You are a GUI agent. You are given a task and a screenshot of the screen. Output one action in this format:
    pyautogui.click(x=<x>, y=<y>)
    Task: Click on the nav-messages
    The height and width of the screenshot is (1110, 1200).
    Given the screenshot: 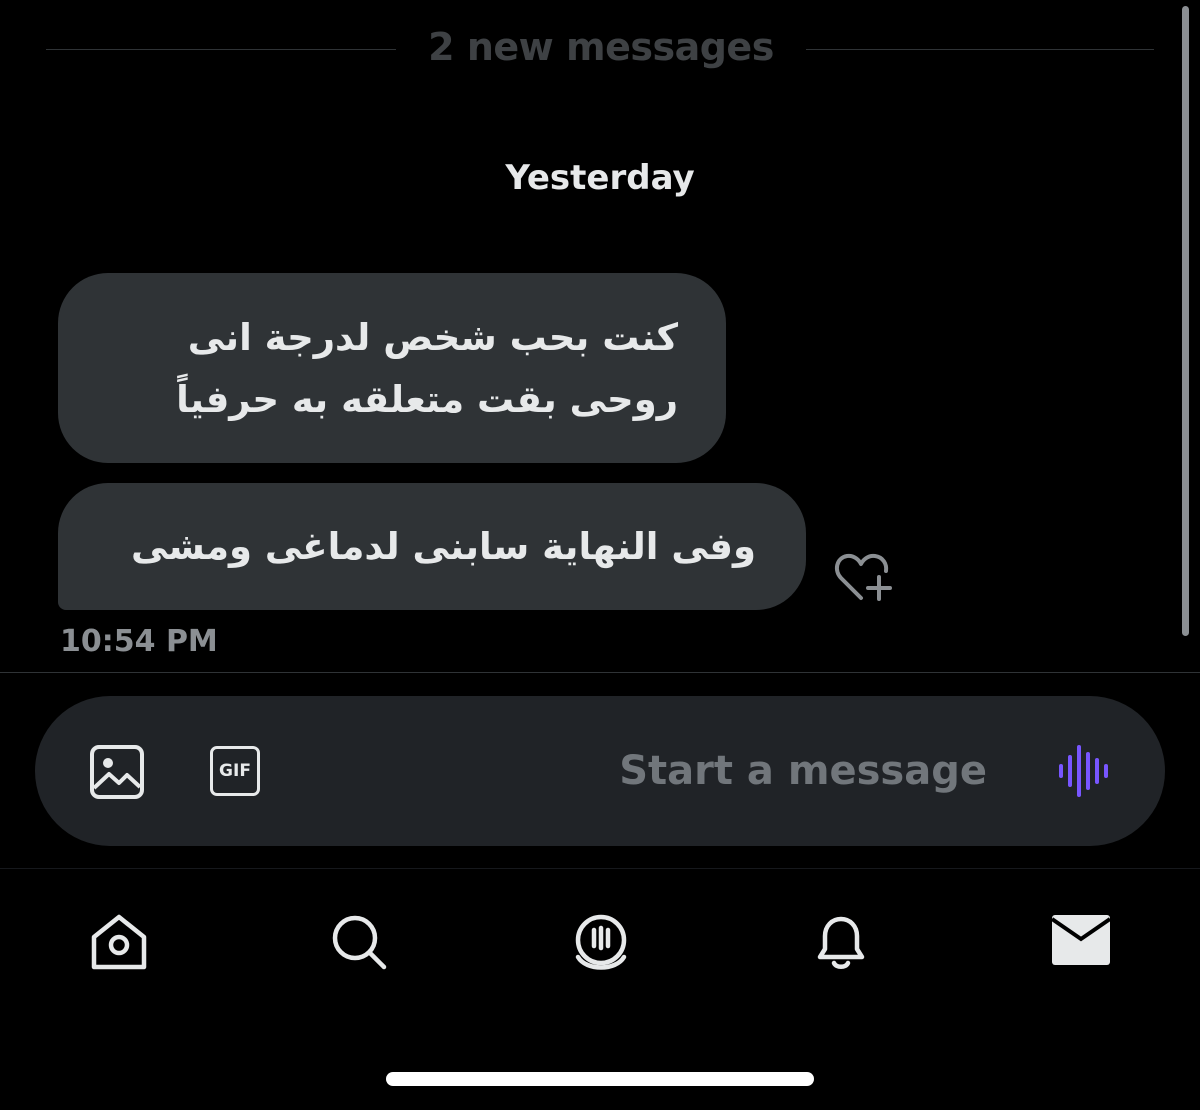 What is the action you would take?
    pyautogui.click(x=1081, y=942)
    